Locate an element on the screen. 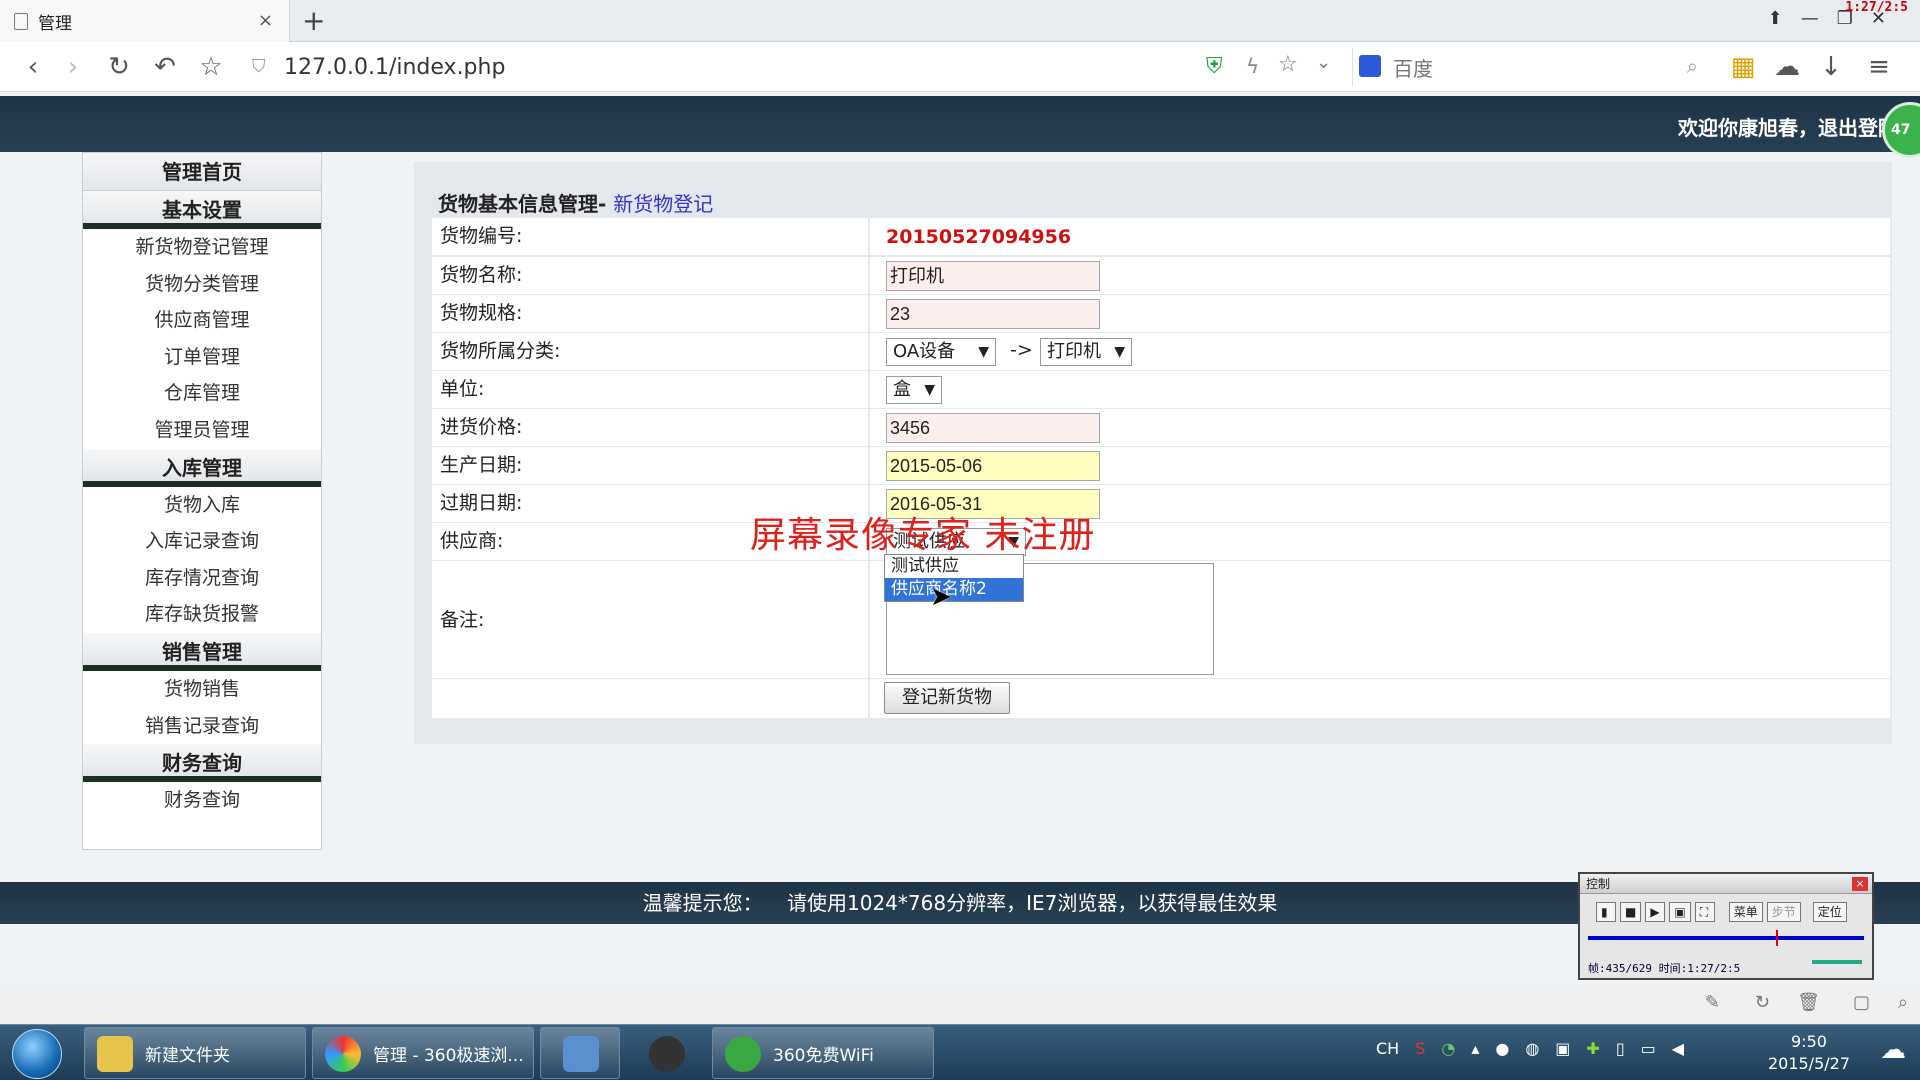  code-label: 货物编号: is located at coordinates (650, 236).